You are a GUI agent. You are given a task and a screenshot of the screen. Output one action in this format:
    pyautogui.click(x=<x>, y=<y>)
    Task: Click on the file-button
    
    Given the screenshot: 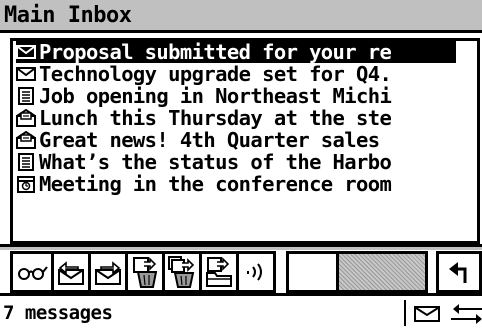 What is the action you would take?
    pyautogui.click(x=219, y=272)
    